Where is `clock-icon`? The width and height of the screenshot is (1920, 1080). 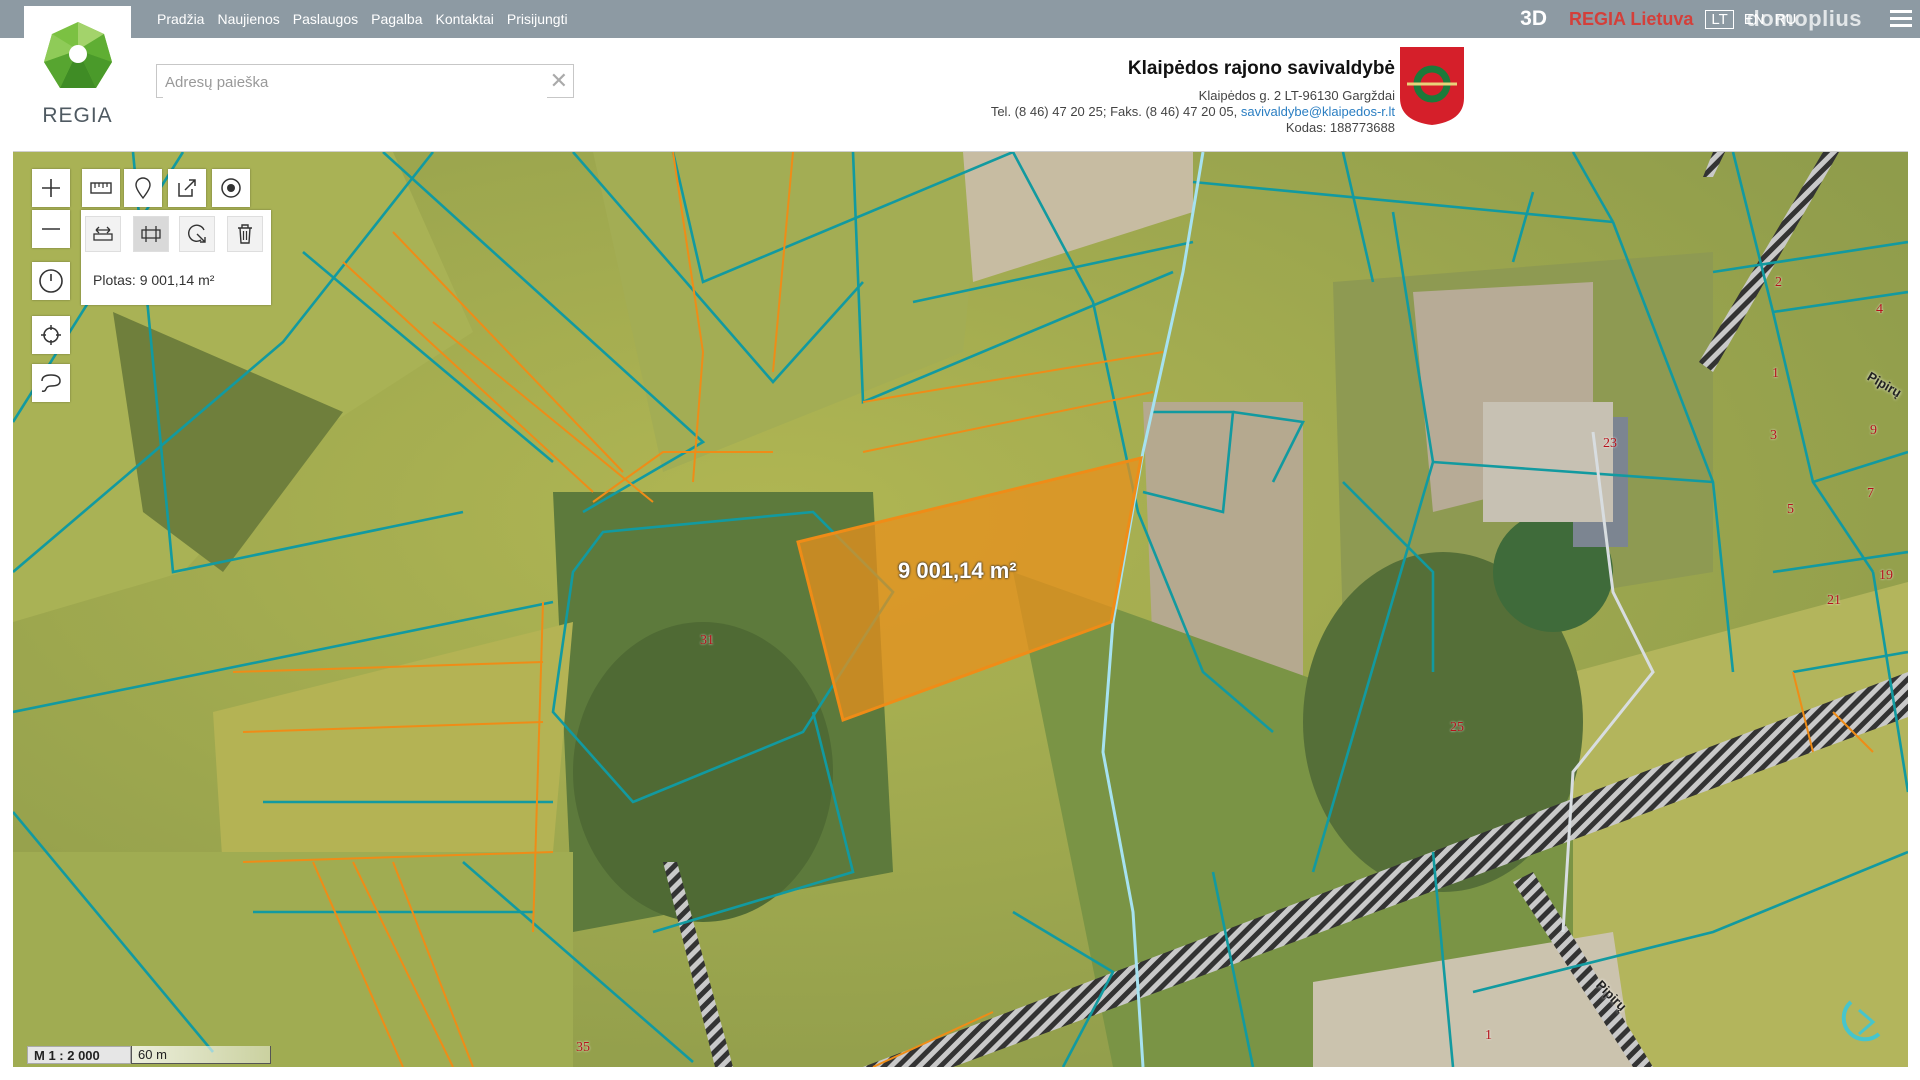 clock-icon is located at coordinates (51, 281).